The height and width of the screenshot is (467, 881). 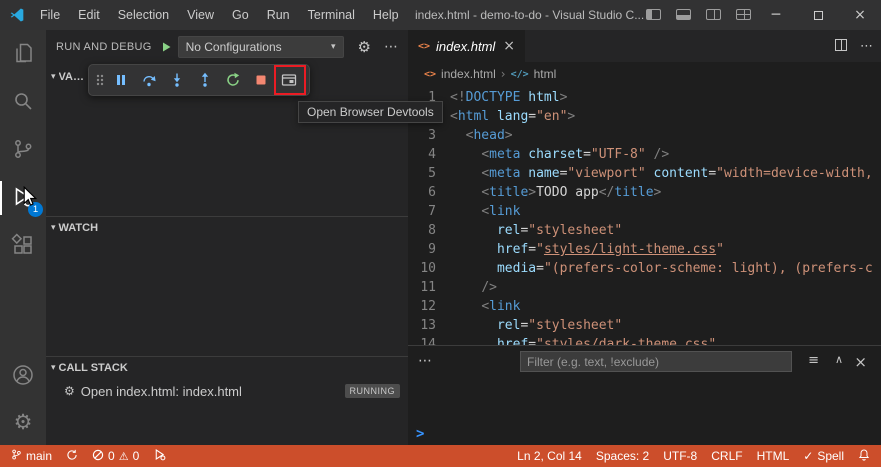 I want to click on call-stack-section-header: ▾ CALL STACK, so click(x=227, y=367).